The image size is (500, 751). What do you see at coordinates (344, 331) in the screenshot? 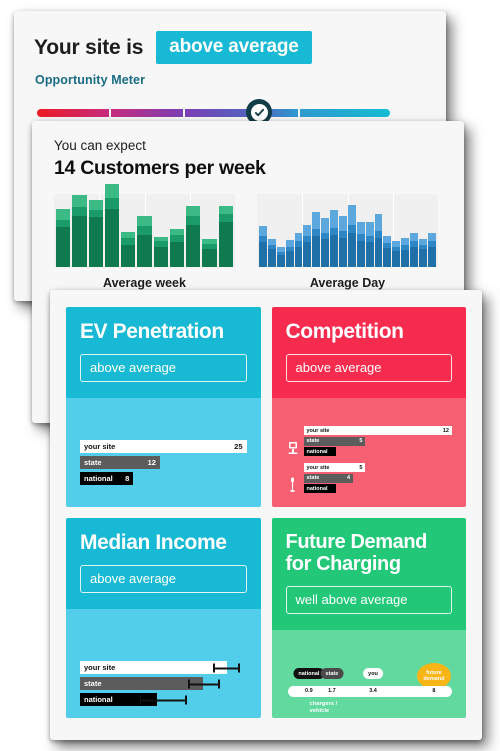
I see `metric-title: Competition` at bounding box center [344, 331].